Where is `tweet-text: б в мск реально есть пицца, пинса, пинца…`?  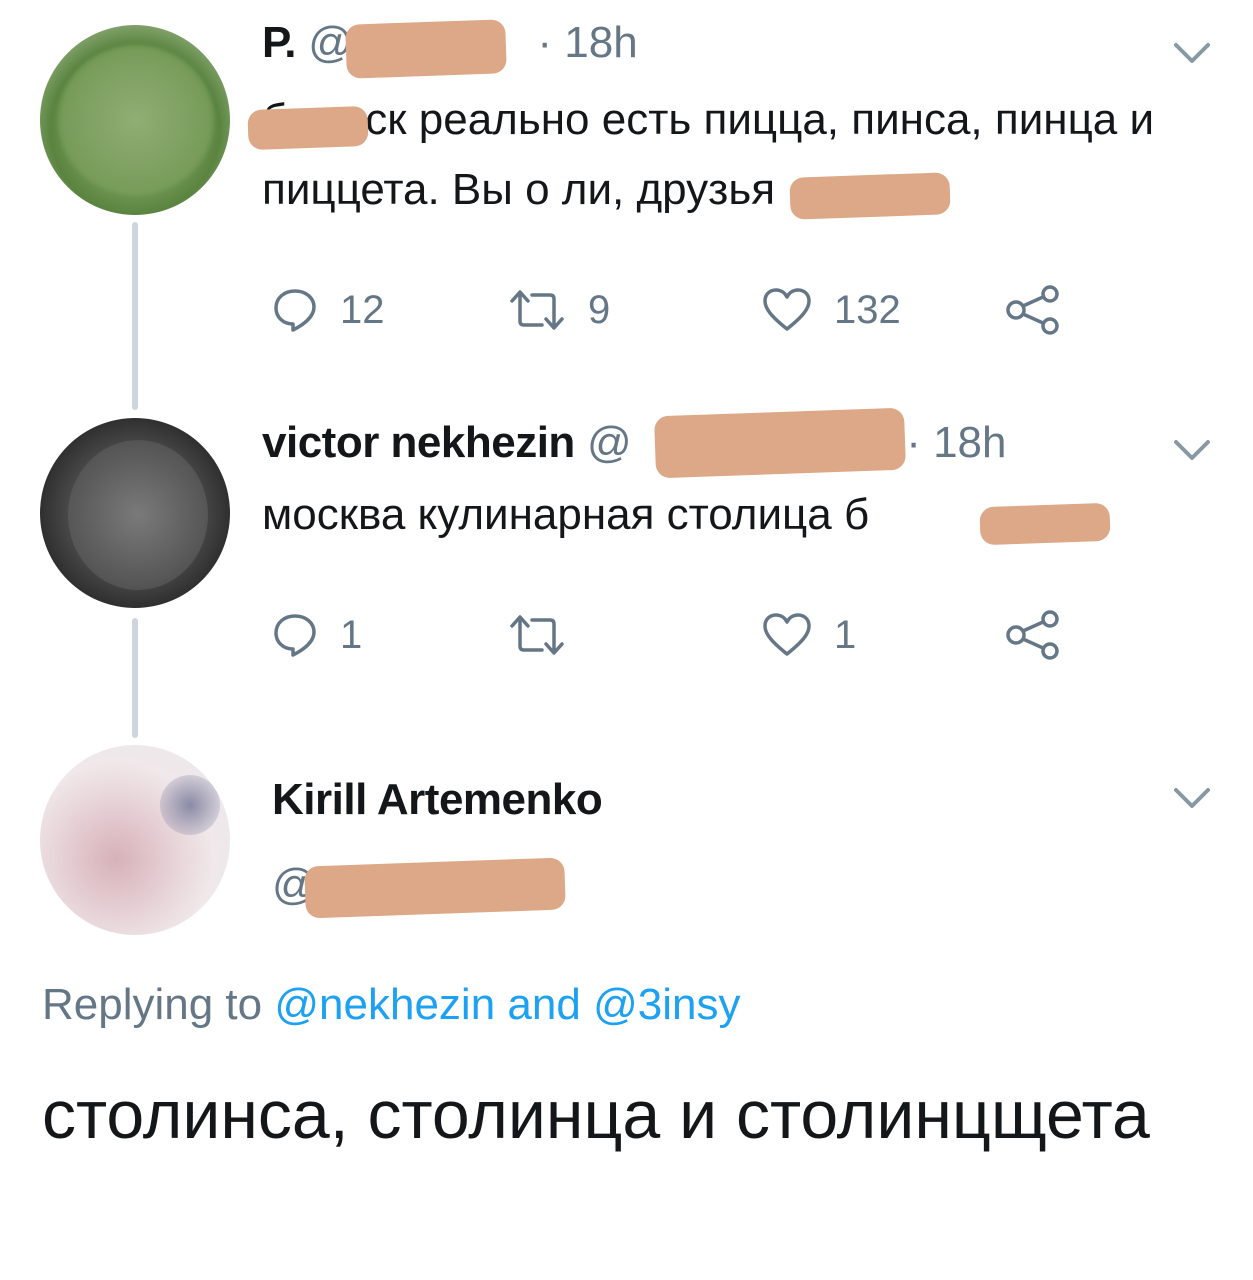
tweet-text: б в мск реально есть пицца, пинса, пинца… is located at coordinates (708, 154).